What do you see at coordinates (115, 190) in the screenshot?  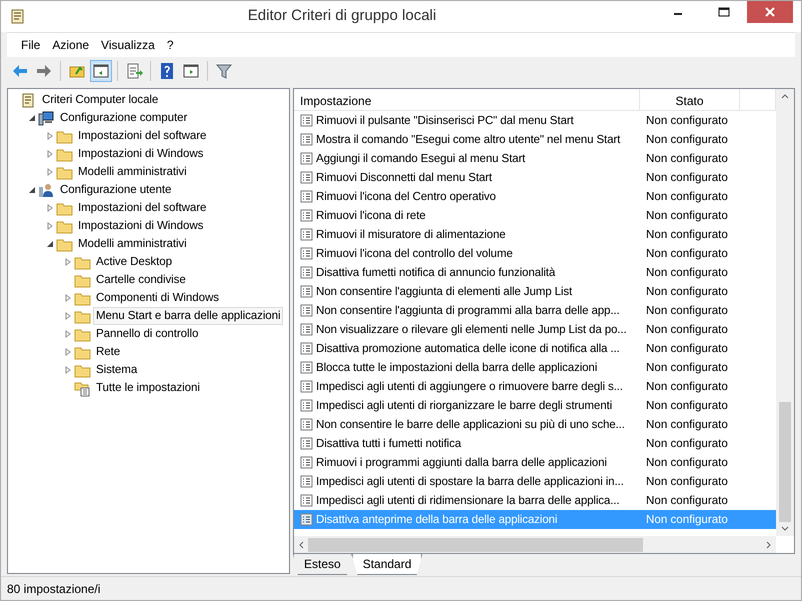 I see `tree-item: Configurazione utente` at bounding box center [115, 190].